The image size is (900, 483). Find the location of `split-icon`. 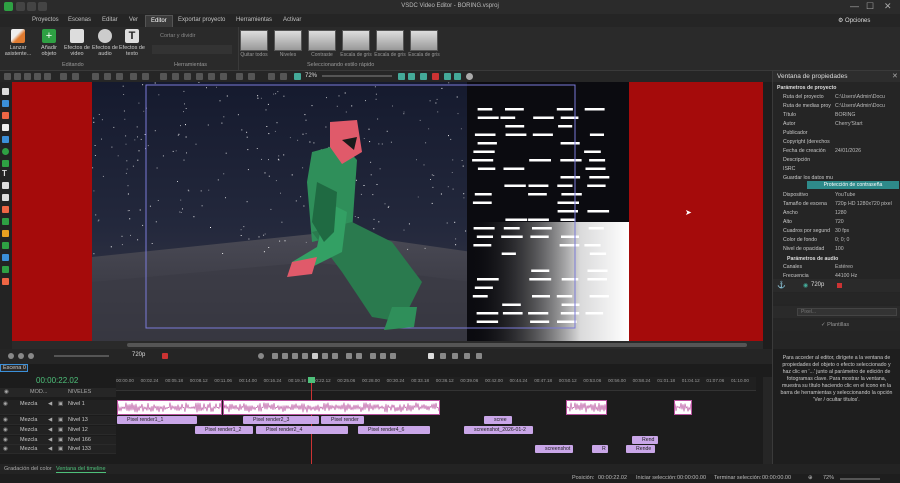

split-icon is located at coordinates (349, 356).